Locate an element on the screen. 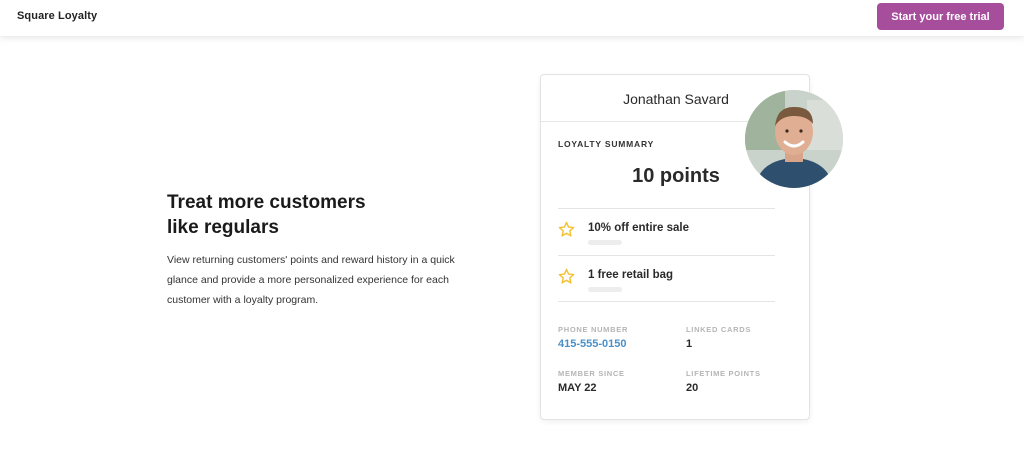 Image resolution: width=1024 pixels, height=472 pixels. member-since-value: MAY 22 is located at coordinates (577, 388).